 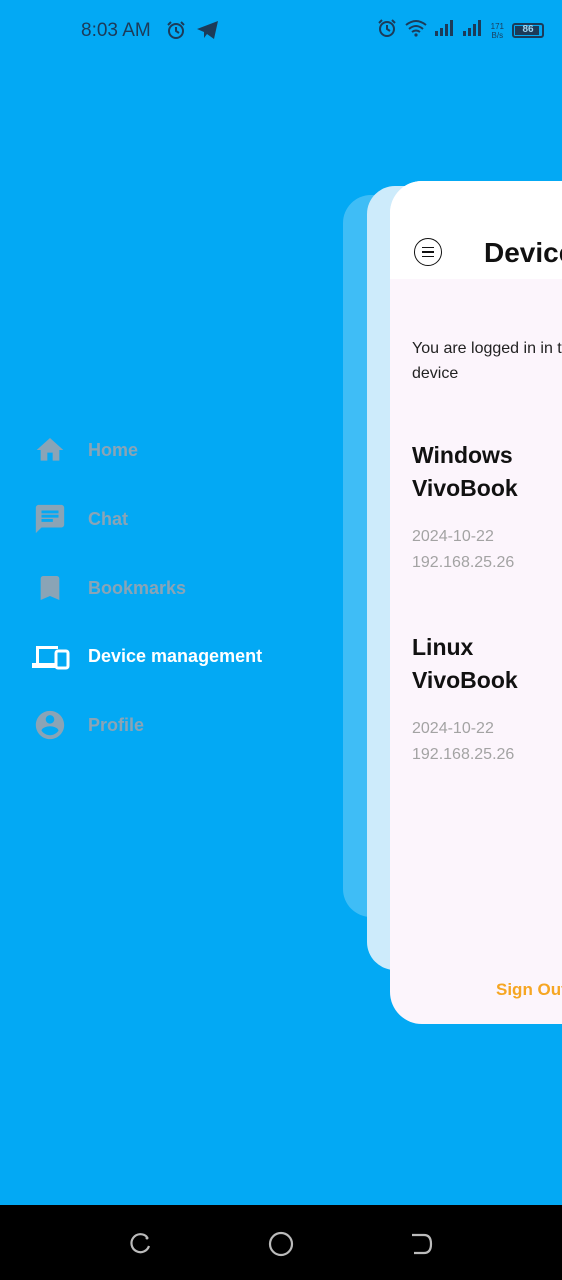 What do you see at coordinates (50, 725) in the screenshot?
I see `profile-icon` at bounding box center [50, 725].